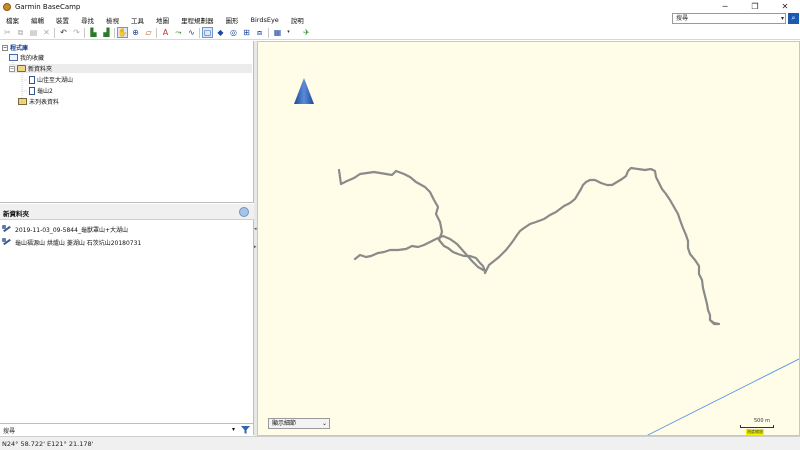 The height and width of the screenshot is (450, 800). Describe the element at coordinates (725, 6) in the screenshot. I see `minimize-button: ─` at that location.